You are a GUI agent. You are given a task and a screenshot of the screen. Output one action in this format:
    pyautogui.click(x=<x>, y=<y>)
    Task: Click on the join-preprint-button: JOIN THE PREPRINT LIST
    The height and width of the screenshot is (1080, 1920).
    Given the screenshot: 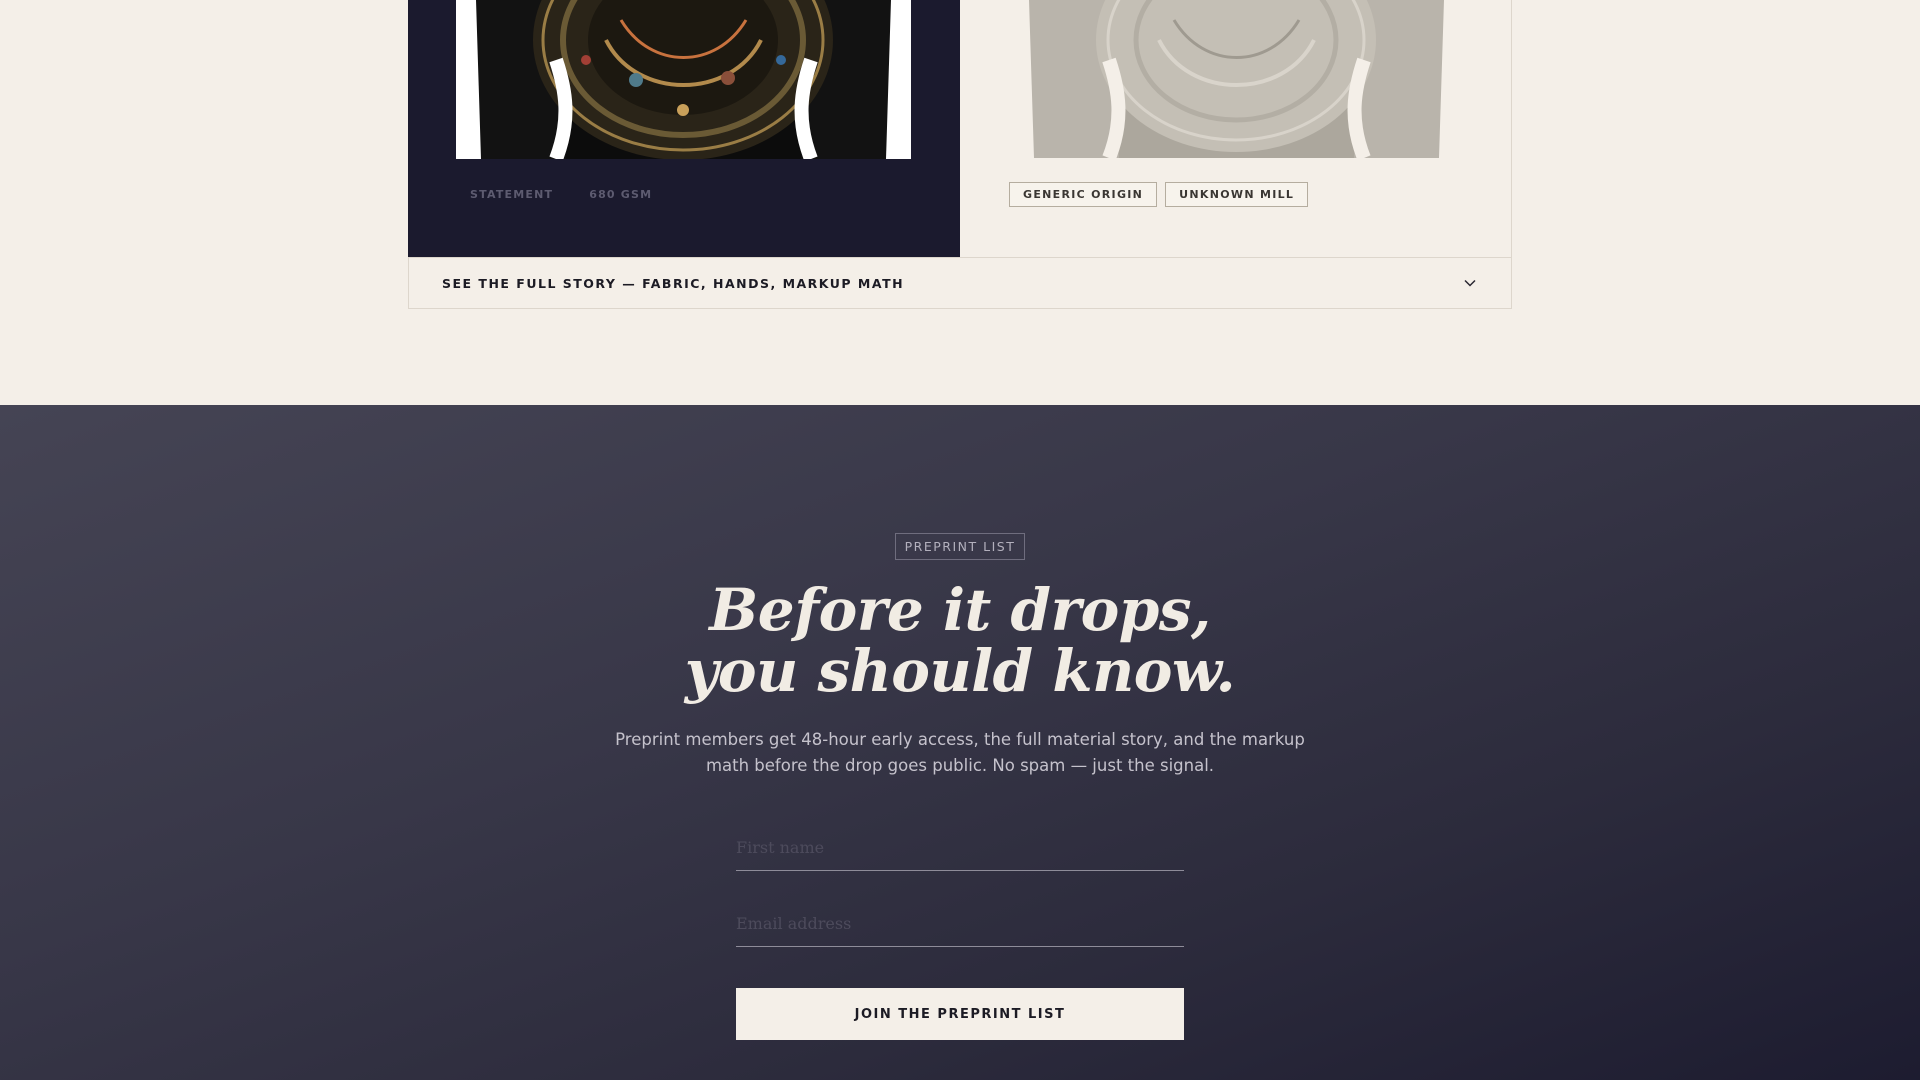 What is the action you would take?
    pyautogui.click(x=960, y=1014)
    